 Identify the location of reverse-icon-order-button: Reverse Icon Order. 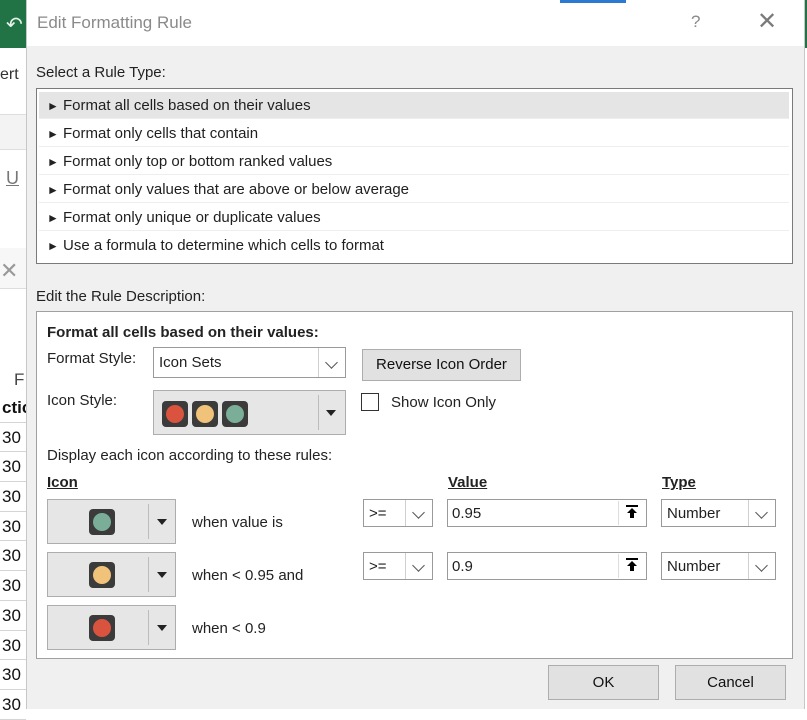
(441, 365).